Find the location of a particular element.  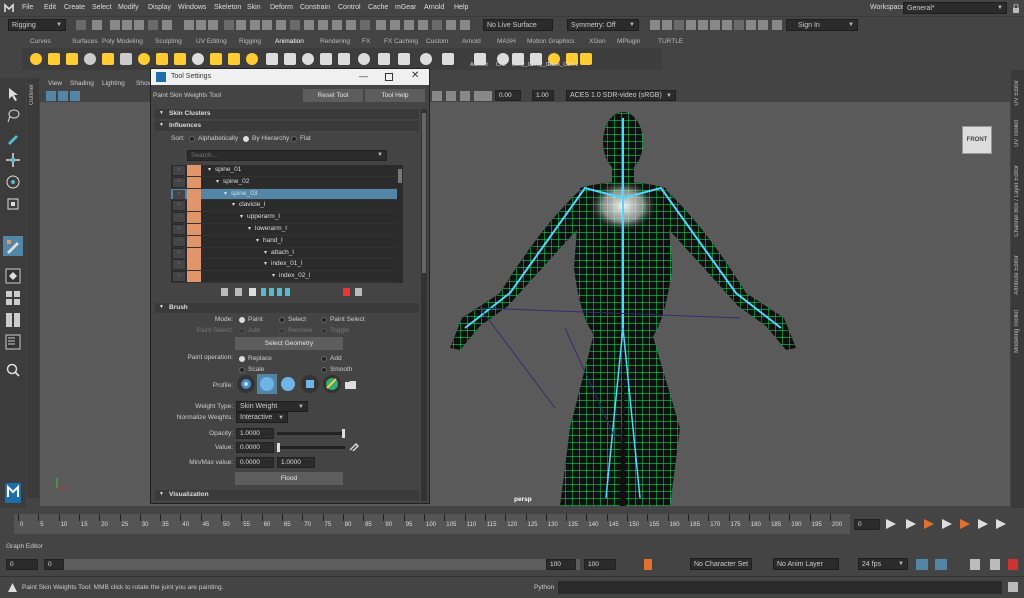

viewport-value-a: 0.00 is located at coordinates (508, 95).